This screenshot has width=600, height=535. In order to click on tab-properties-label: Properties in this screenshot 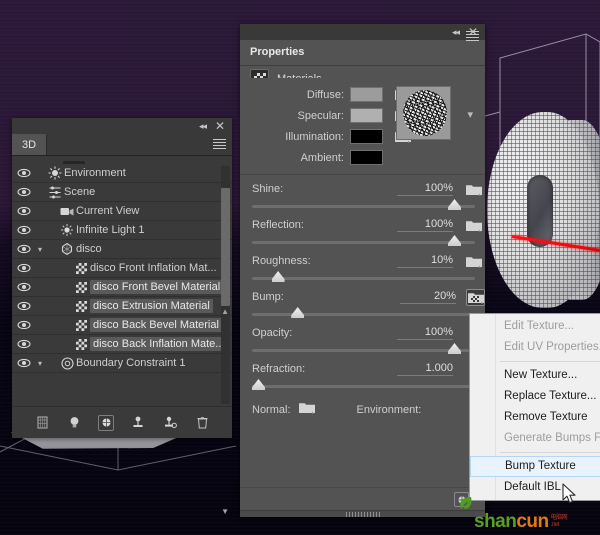, I will do `click(277, 52)`.